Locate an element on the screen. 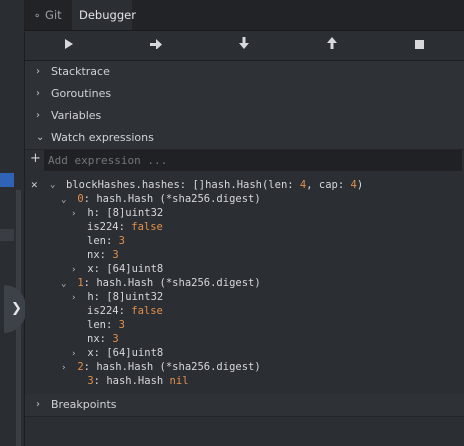  step-over-icon is located at coordinates (156, 45).